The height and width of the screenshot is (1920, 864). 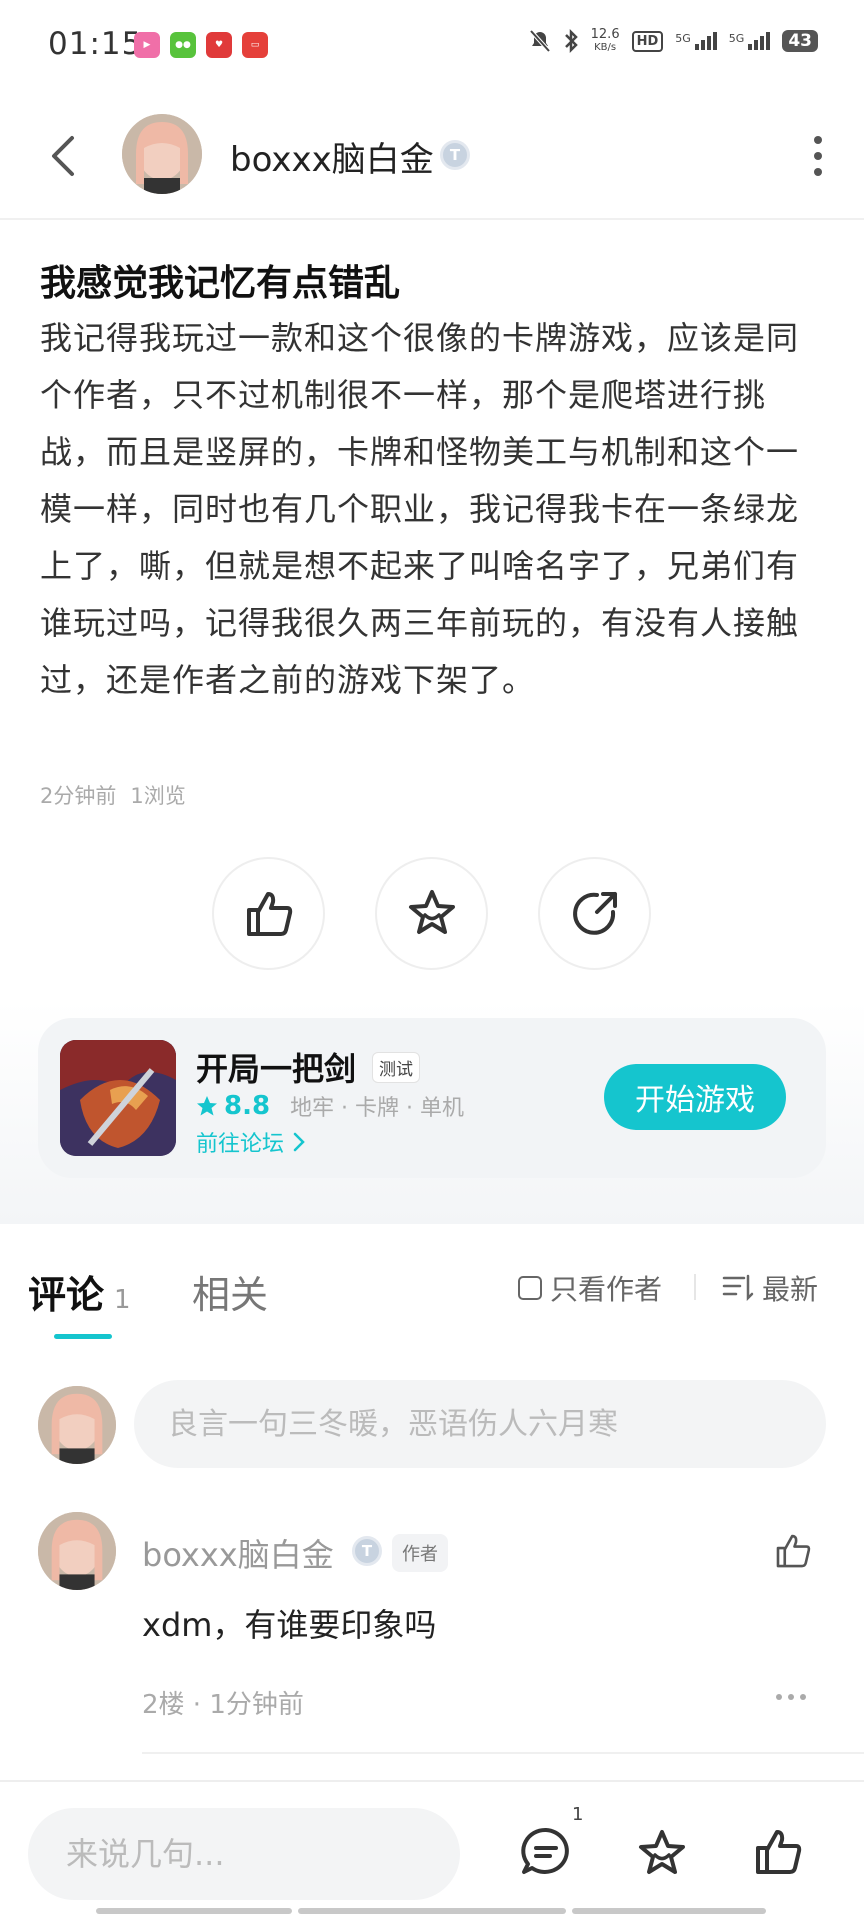 What do you see at coordinates (240, 1144) in the screenshot?
I see `forum-link-label: 前往论坛` at bounding box center [240, 1144].